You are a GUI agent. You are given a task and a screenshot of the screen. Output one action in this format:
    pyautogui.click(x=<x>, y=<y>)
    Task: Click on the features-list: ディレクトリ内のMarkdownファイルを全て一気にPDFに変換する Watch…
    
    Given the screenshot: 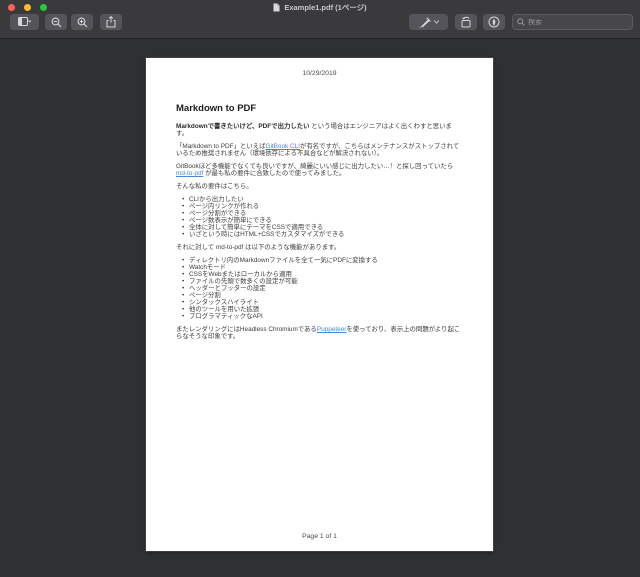 What is the action you would take?
    pyautogui.click(x=319, y=288)
    